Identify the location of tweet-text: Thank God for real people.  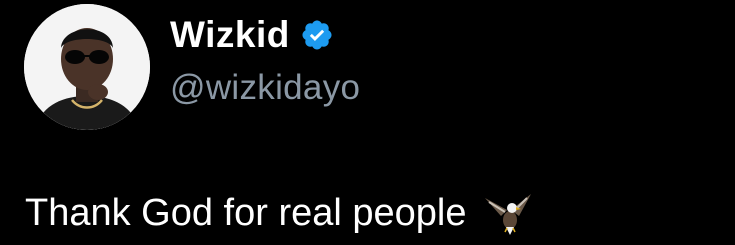
(246, 212).